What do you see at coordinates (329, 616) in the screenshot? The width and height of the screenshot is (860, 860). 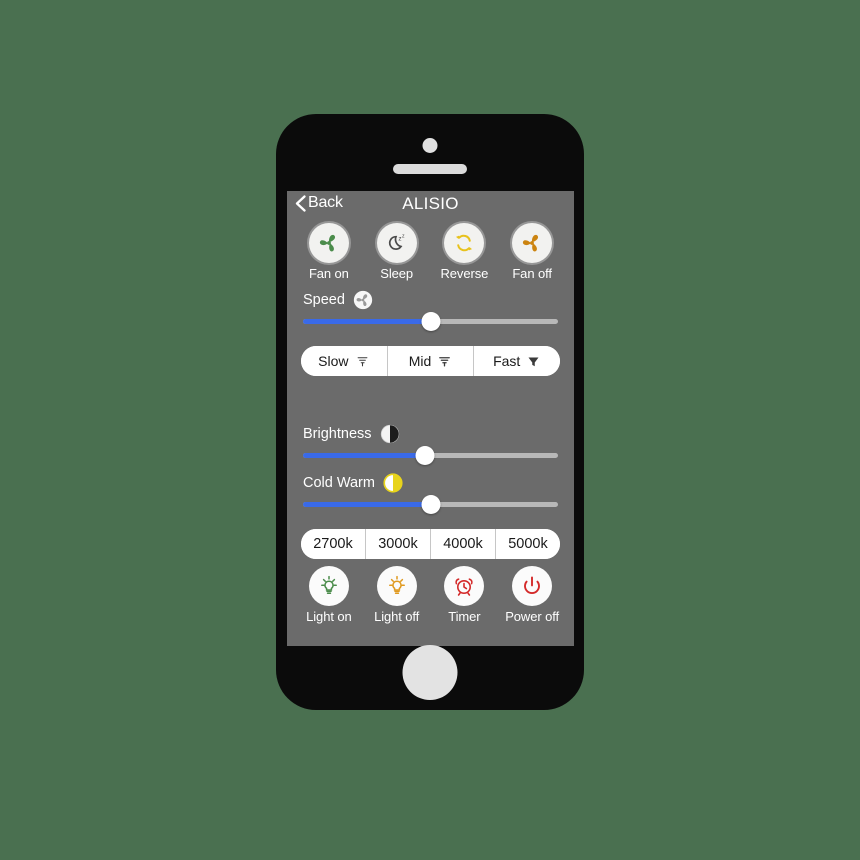 I see `light-on-label: Light on` at bounding box center [329, 616].